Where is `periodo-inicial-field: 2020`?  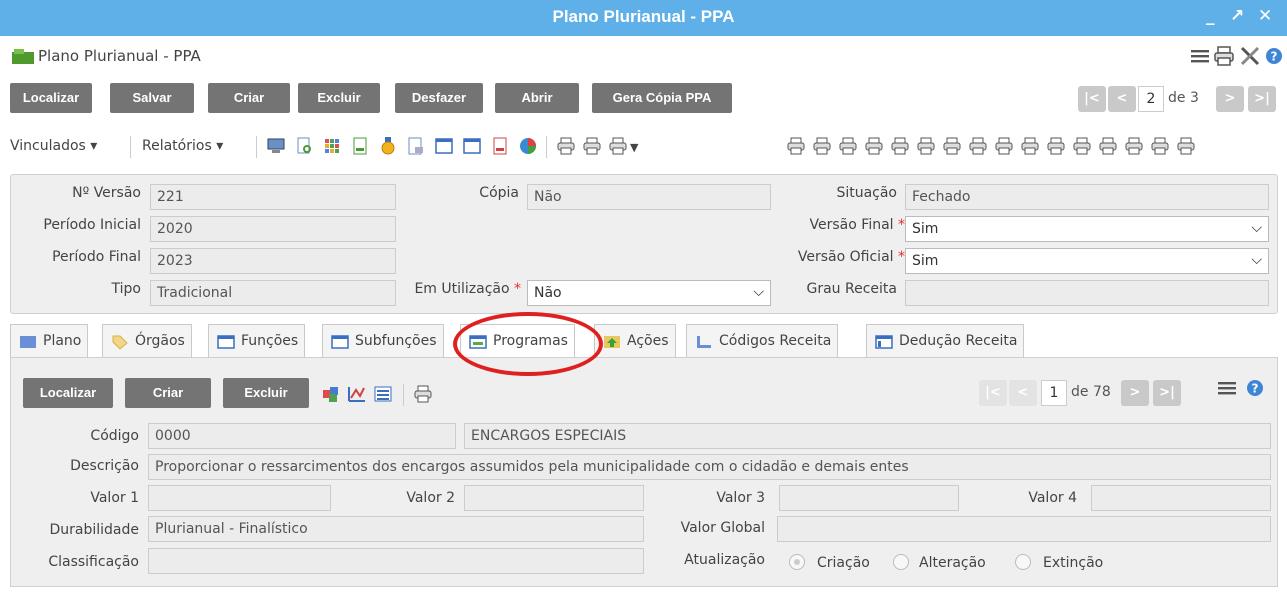 periodo-inicial-field: 2020 is located at coordinates (273, 229).